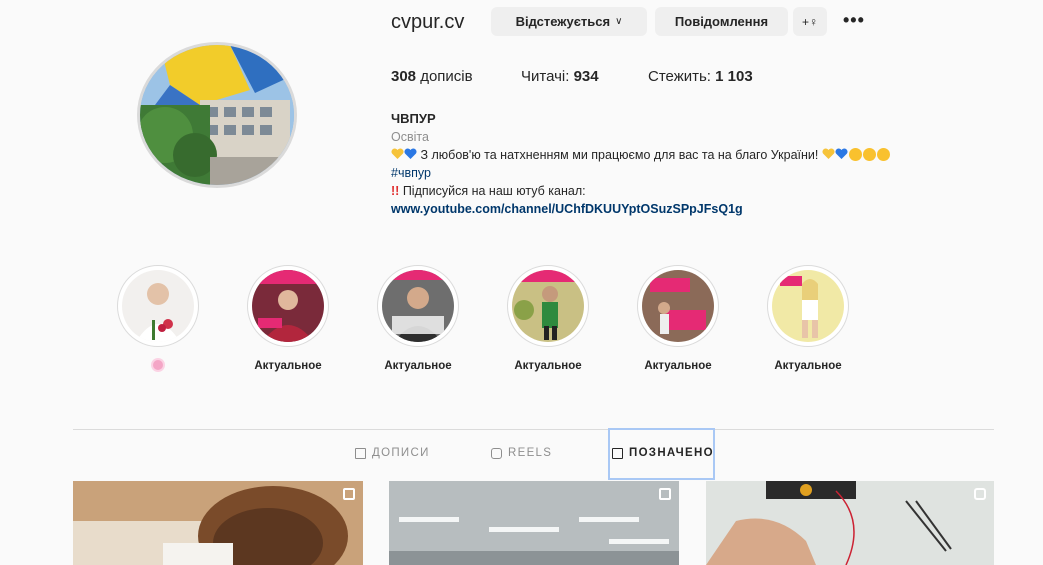 Image resolution: width=1043 pixels, height=565 pixels. Describe the element at coordinates (401, 453) in the screenshot. I see `tab-posts-label: ДОПИСИ` at that location.